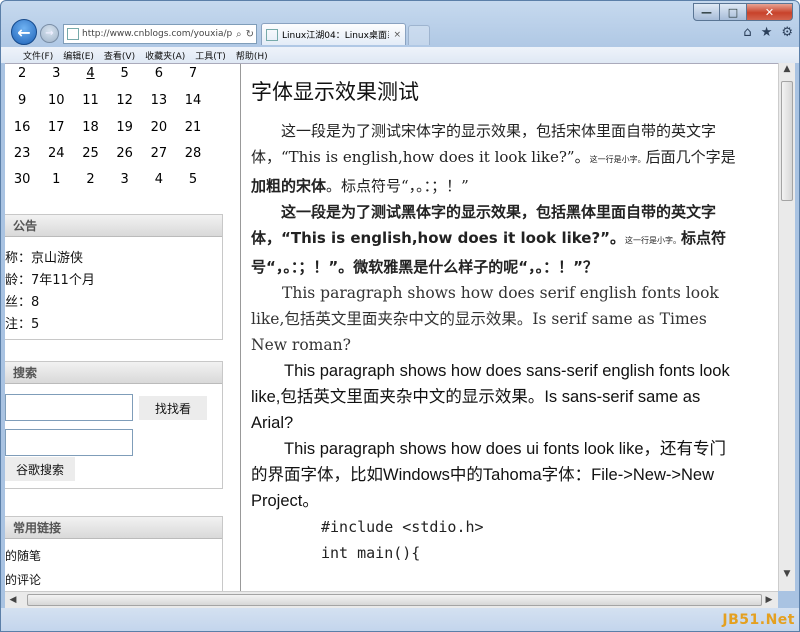  Describe the element at coordinates (159, 153) in the screenshot. I see `calendar-day: 27` at that location.